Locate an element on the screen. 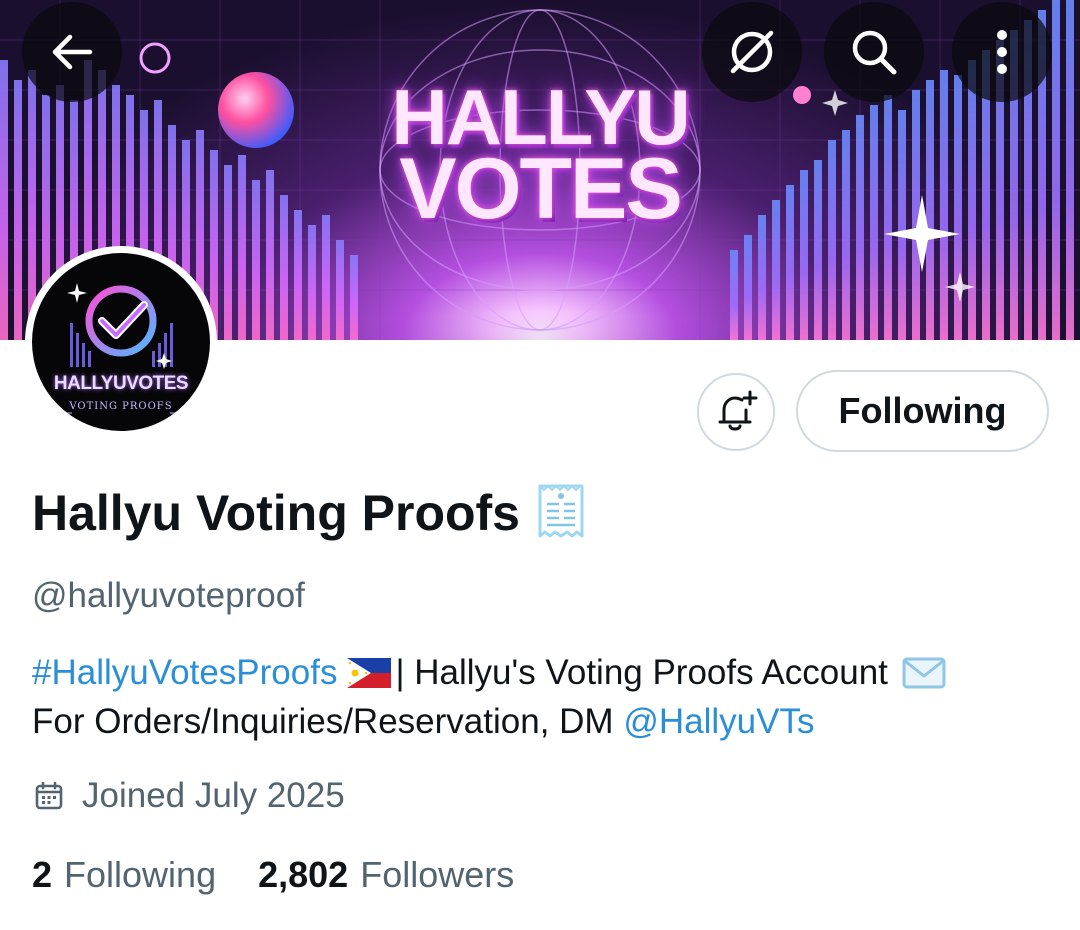 The width and height of the screenshot is (1080, 930). avatar: HALLYUVOTES VOTING PROOFS is located at coordinates (121, 342).